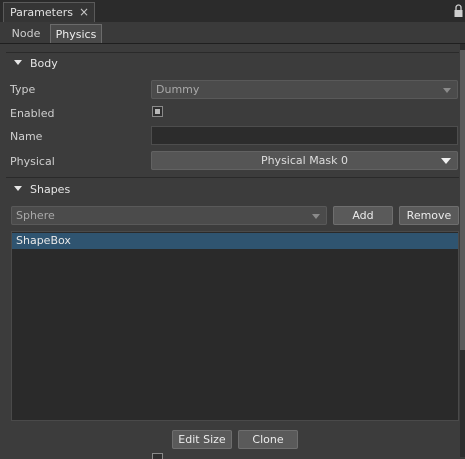 This screenshot has height=459, width=465. I want to click on shapes-section-title: Shapes, so click(50, 189).